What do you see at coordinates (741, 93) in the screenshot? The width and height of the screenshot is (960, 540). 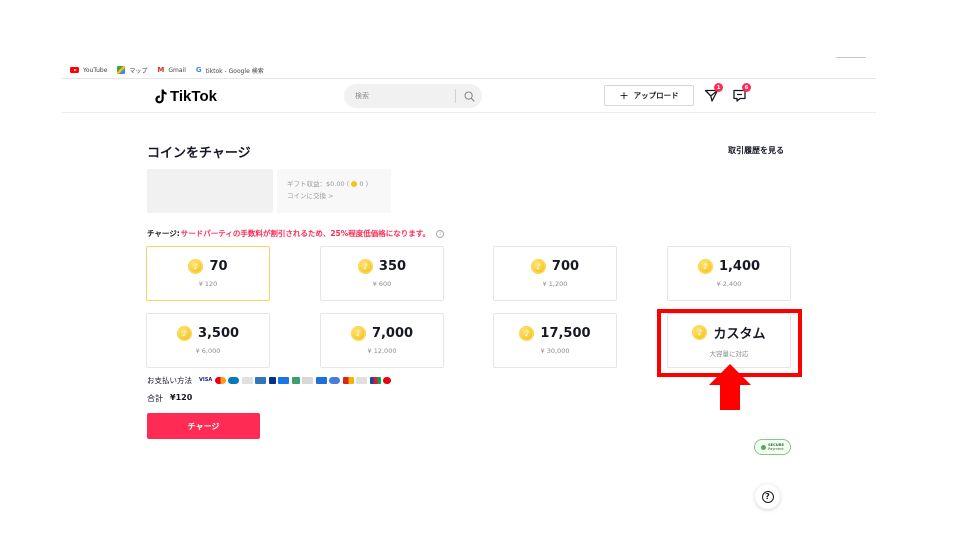 I see `messages-button: 6` at bounding box center [741, 93].